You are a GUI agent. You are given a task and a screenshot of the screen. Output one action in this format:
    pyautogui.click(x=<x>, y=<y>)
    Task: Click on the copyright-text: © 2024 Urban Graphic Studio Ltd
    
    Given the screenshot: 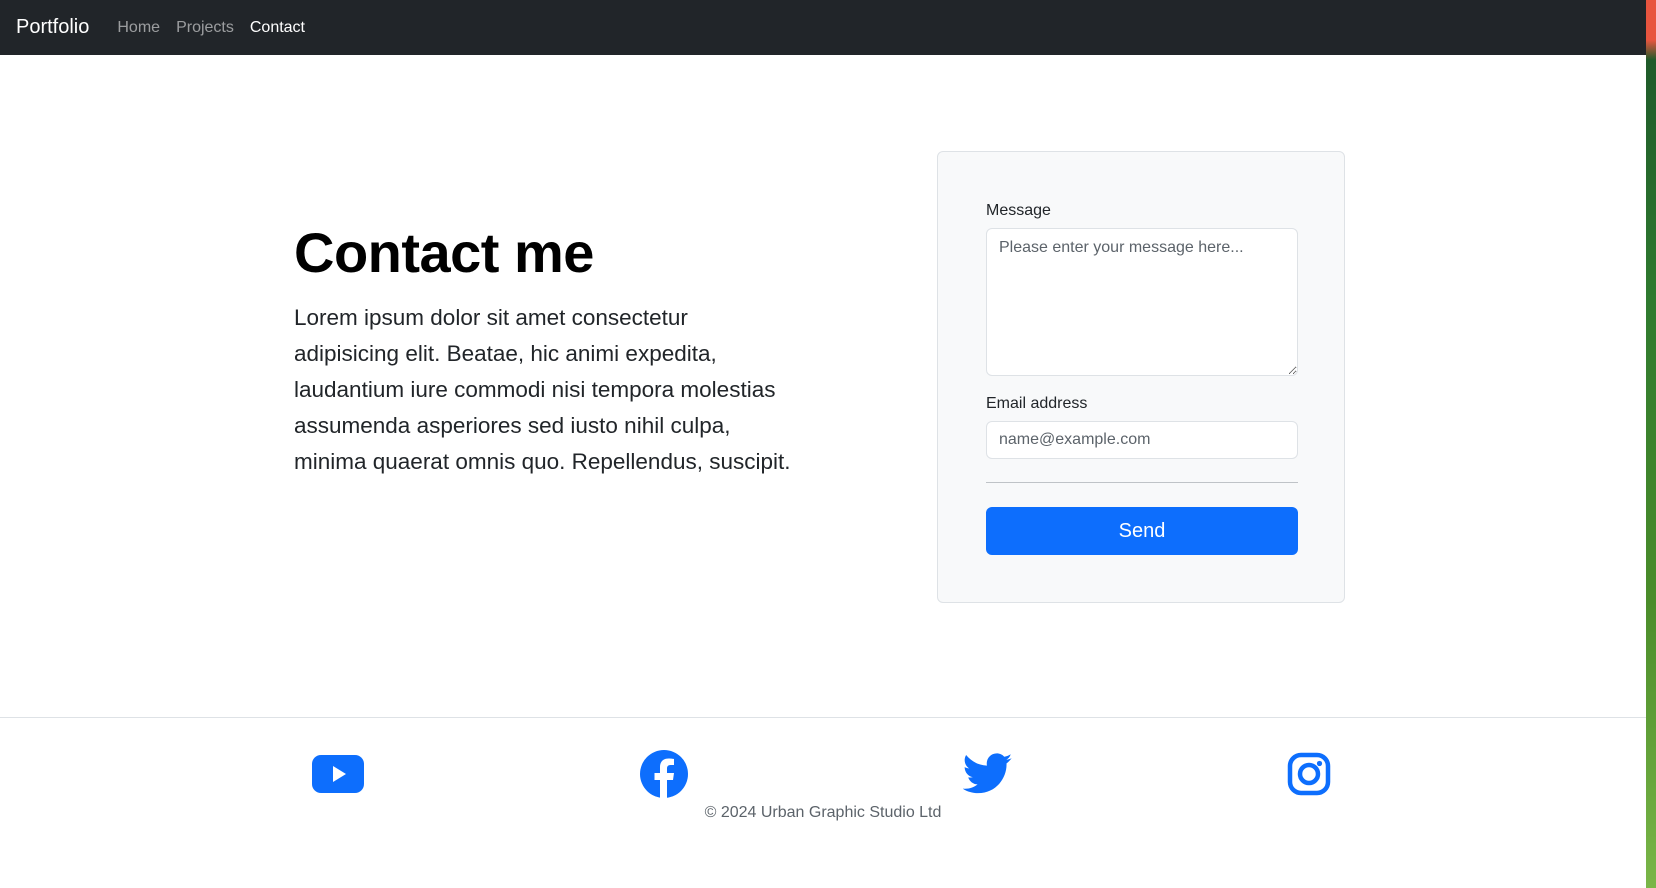 What is the action you would take?
    pyautogui.click(x=823, y=812)
    